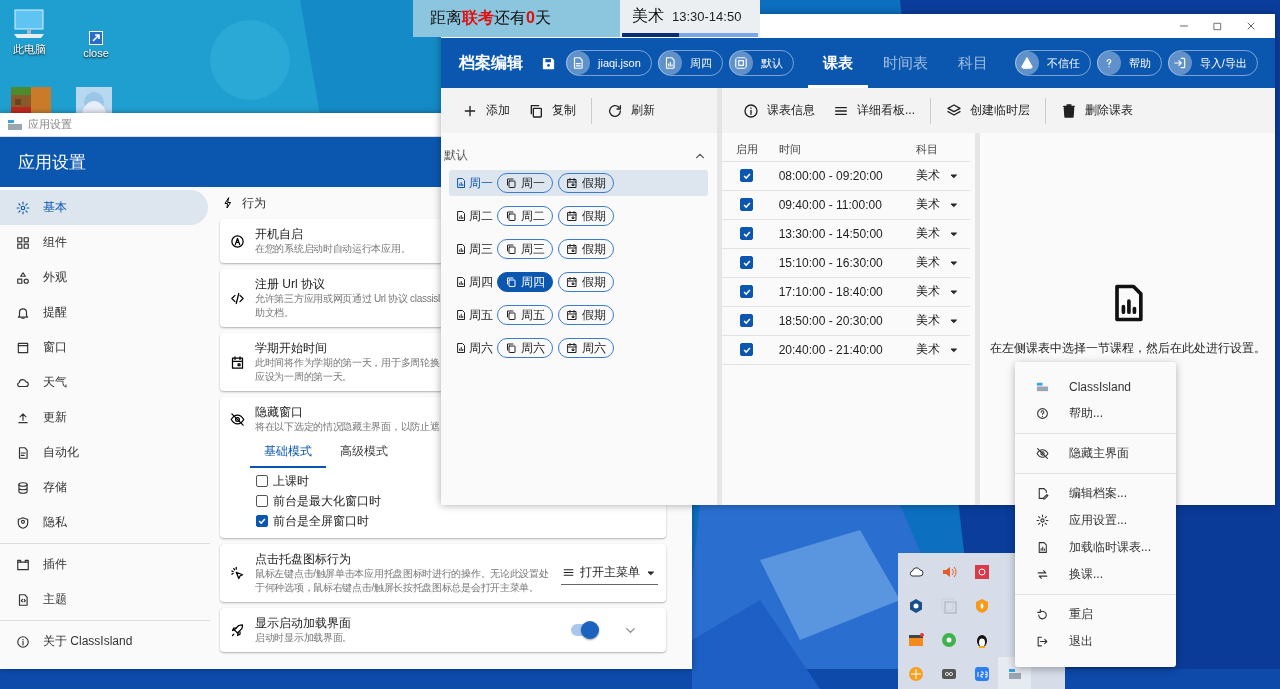 The height and width of the screenshot is (689, 1280). Describe the element at coordinates (23, 522) in the screenshot. I see `shield-icon` at that location.